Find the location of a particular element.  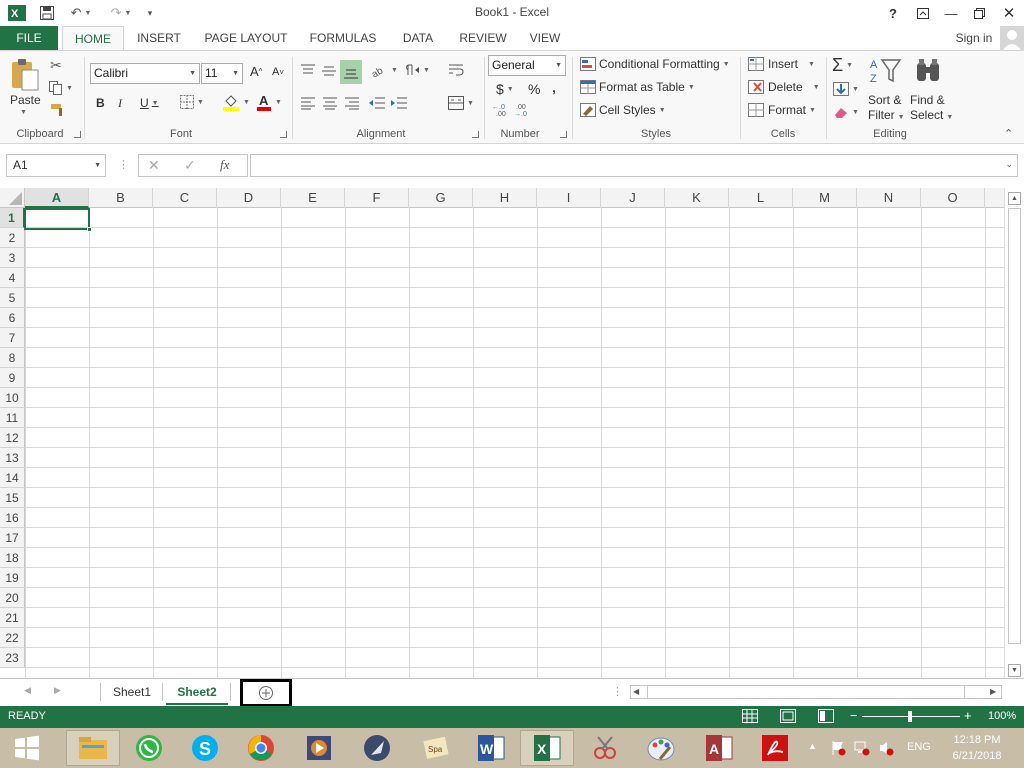

clear-button: ▼ is located at coordinates (846, 112).